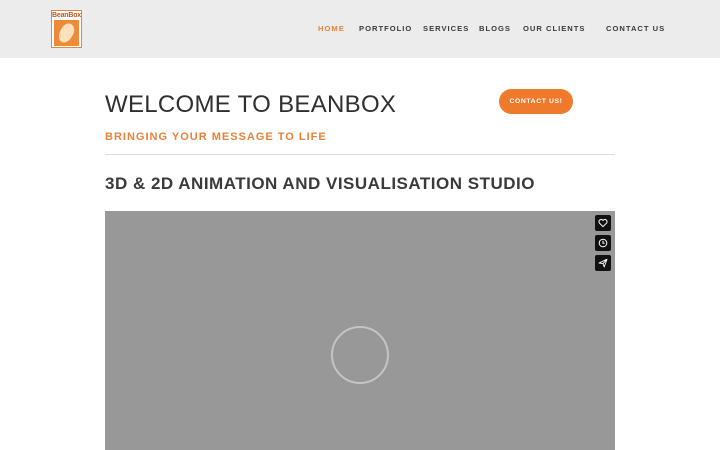  Describe the element at coordinates (635, 30) in the screenshot. I see `nav-contact-us: CONTACT US` at that location.